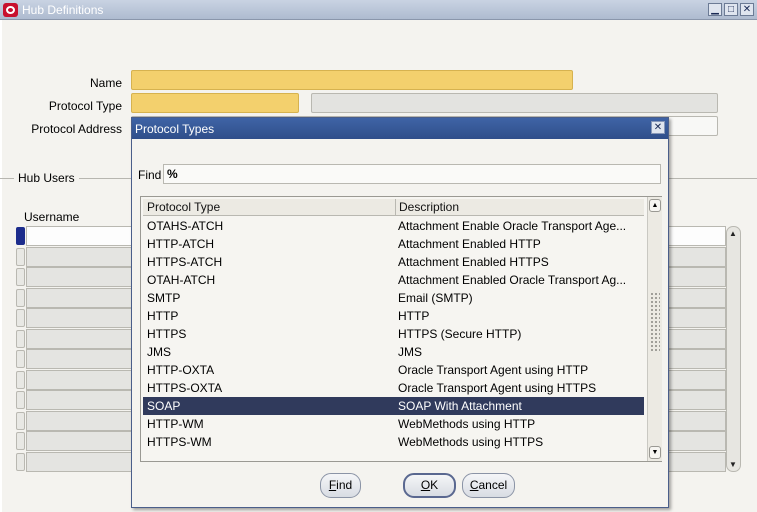 The image size is (757, 512). I want to click on list-item: SOAP SOAP With Attachment, so click(393, 406).